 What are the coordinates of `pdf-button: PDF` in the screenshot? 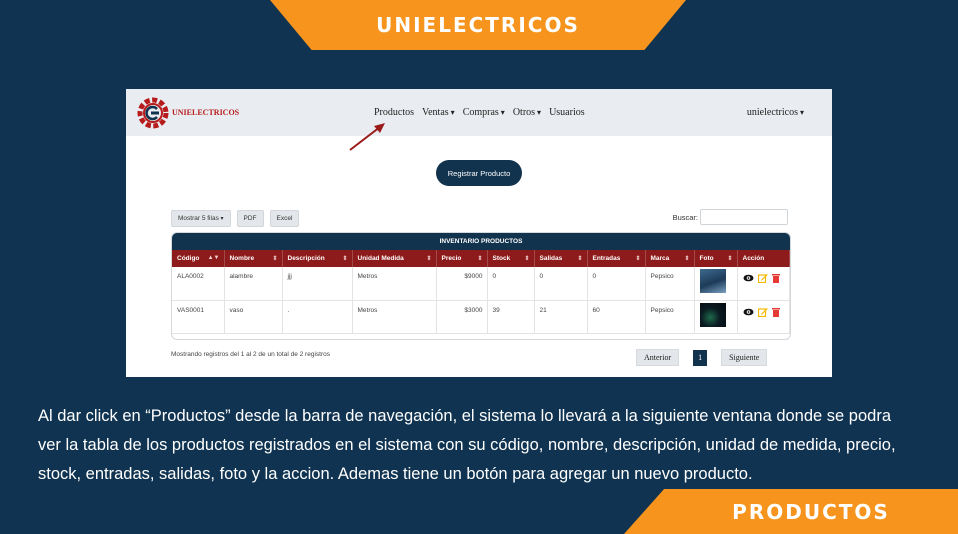 It's located at (250, 218).